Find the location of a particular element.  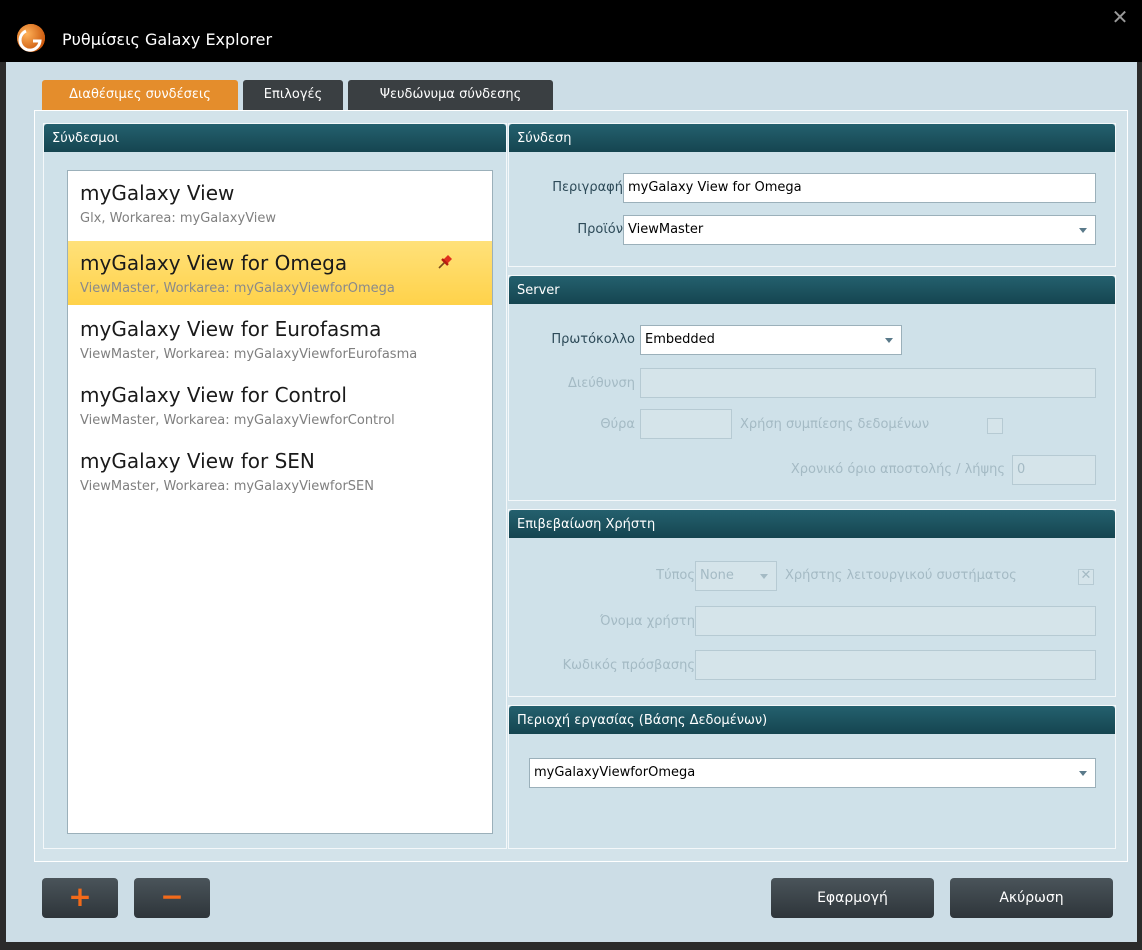

compression-label: Χρήση συμπίεσης δεδομένων is located at coordinates (835, 424).